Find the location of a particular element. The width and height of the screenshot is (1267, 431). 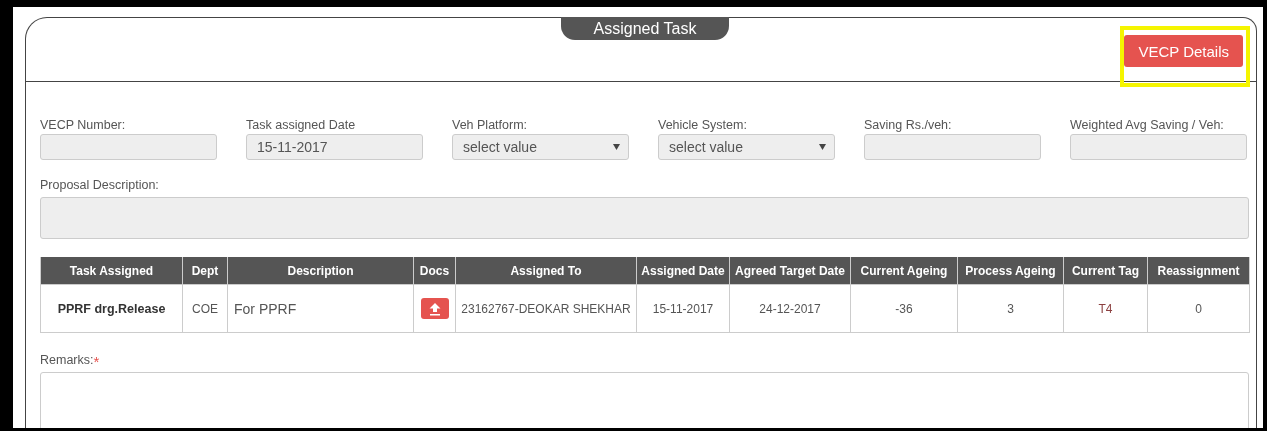

input-field: 15-11-2017 is located at coordinates (334, 147).